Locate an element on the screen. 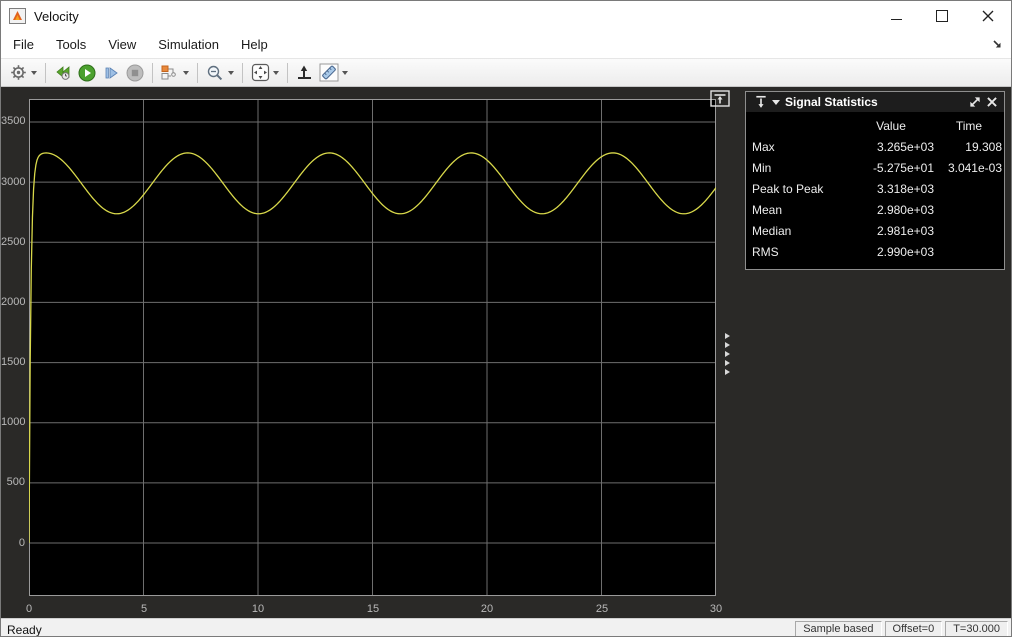  maximize-button is located at coordinates (942, 16).